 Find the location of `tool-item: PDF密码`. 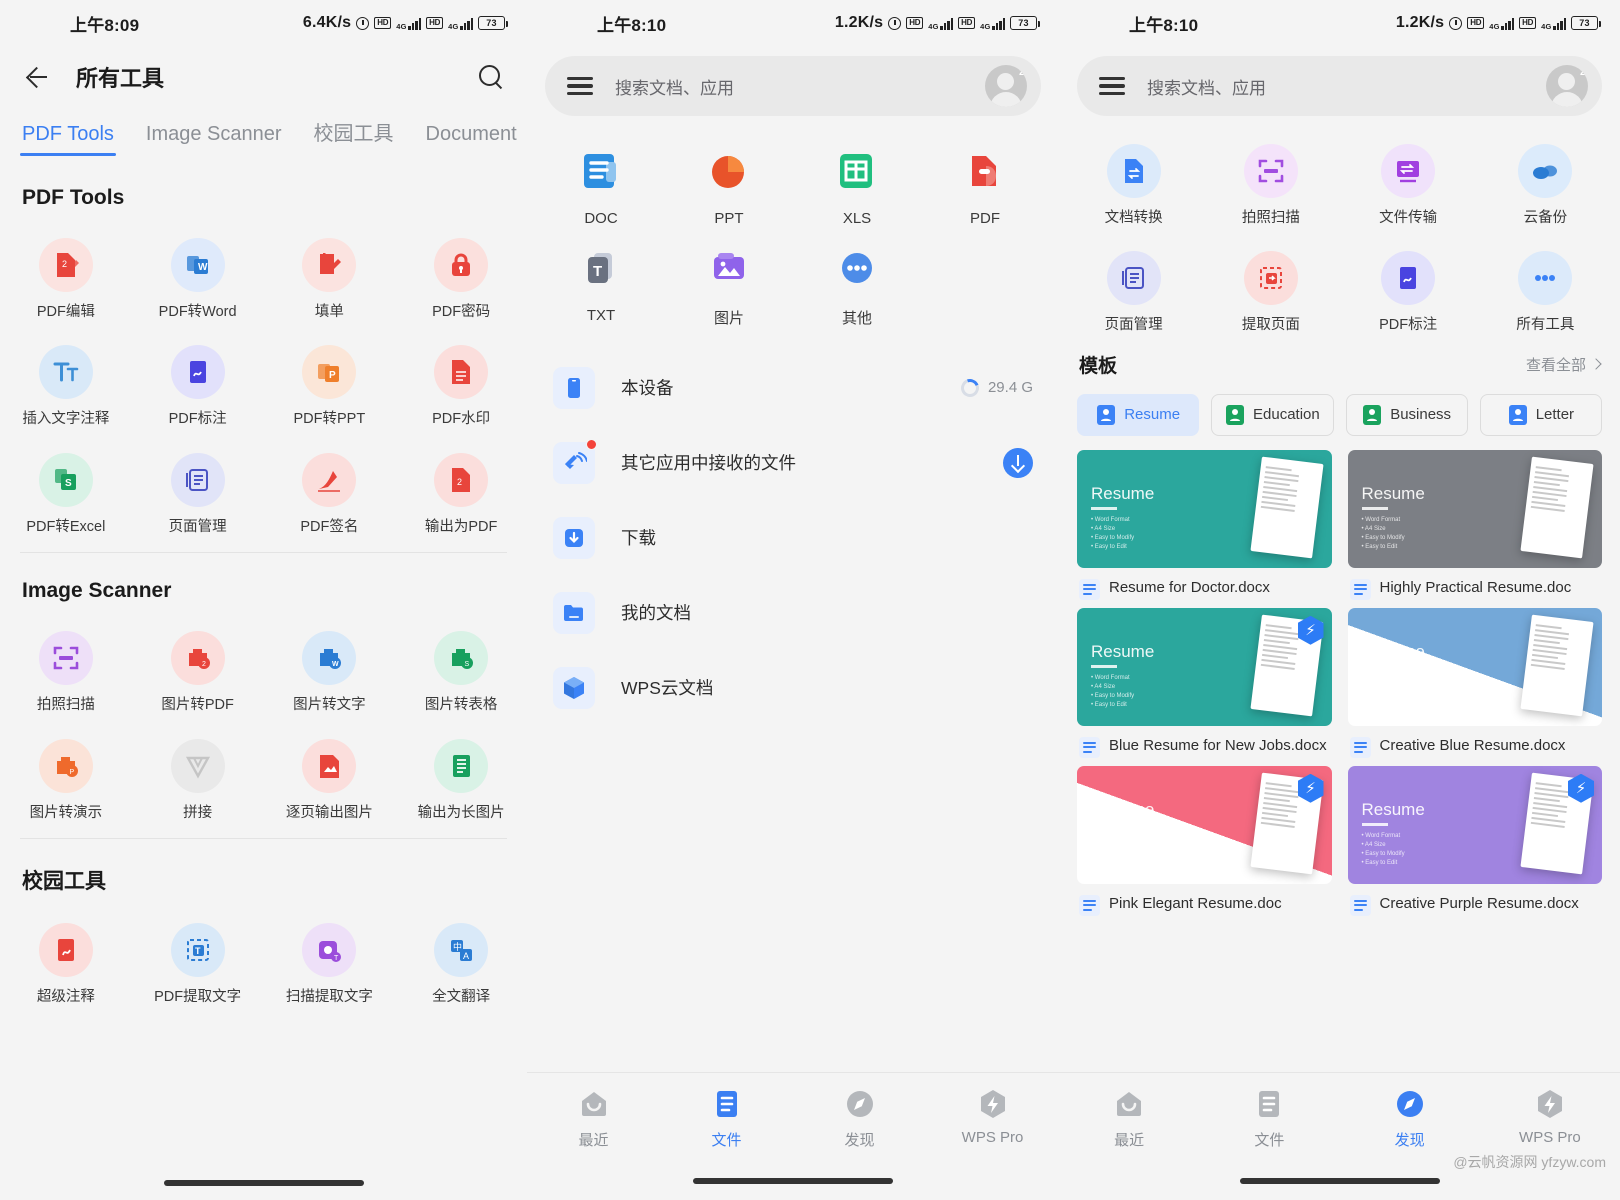

tool-item: PDF密码 is located at coordinates (461, 267).